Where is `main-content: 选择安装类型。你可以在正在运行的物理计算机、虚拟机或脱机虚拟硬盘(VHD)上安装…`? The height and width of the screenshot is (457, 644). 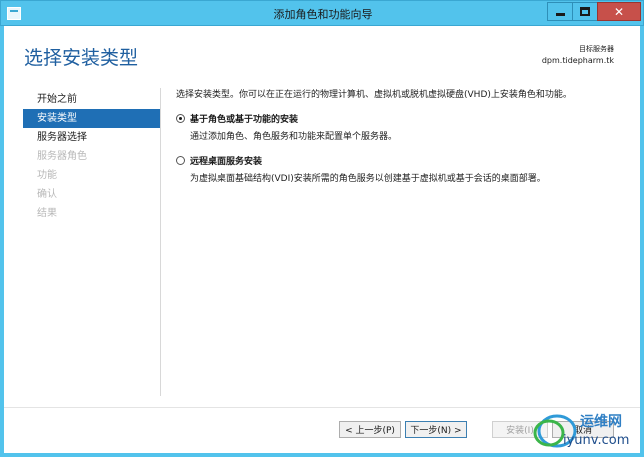
main-content: 选择安装类型。你可以在正在运行的物理计算机、虚拟机或脱机虚拟硬盘(VHD)上安装… is located at coordinates (401, 135).